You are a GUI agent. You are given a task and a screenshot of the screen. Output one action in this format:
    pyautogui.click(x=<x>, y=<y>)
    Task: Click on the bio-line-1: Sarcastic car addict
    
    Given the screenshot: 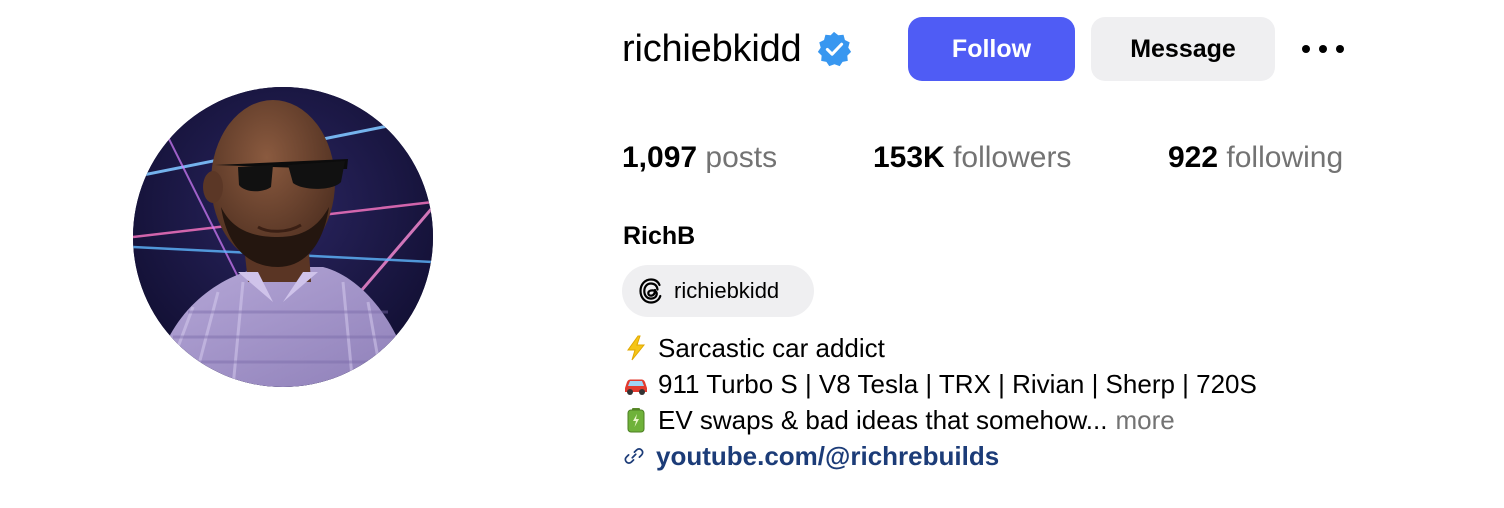 What is the action you would take?
    pyautogui.click(x=1022, y=348)
    